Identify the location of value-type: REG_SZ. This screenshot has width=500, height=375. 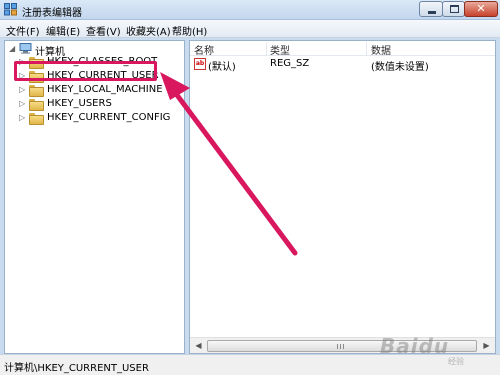
(290, 63).